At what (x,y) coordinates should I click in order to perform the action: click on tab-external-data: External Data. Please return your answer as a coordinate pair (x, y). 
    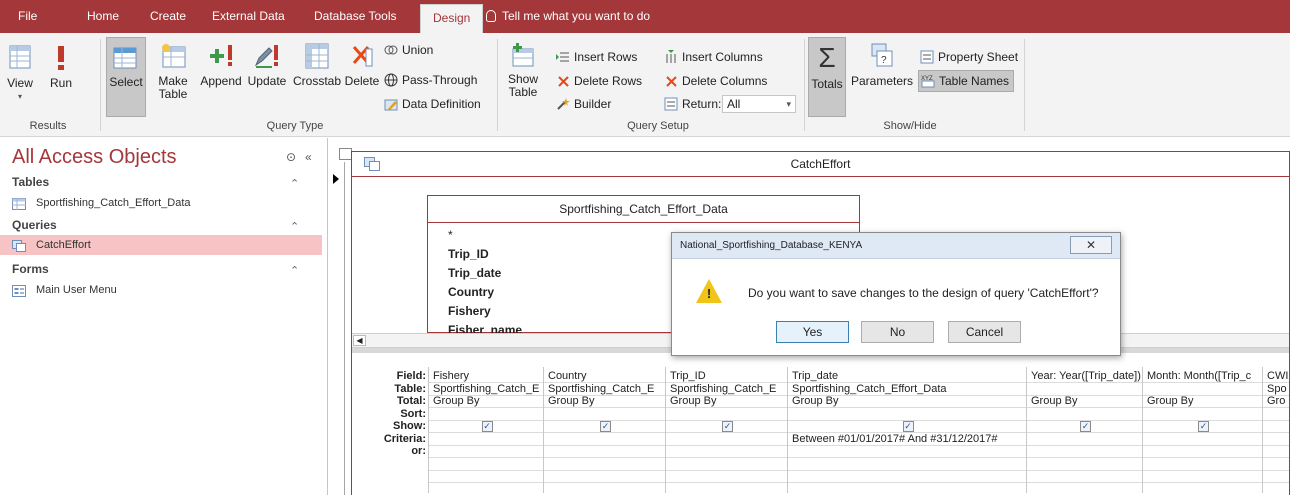
    Looking at the image, I should click on (248, 16).